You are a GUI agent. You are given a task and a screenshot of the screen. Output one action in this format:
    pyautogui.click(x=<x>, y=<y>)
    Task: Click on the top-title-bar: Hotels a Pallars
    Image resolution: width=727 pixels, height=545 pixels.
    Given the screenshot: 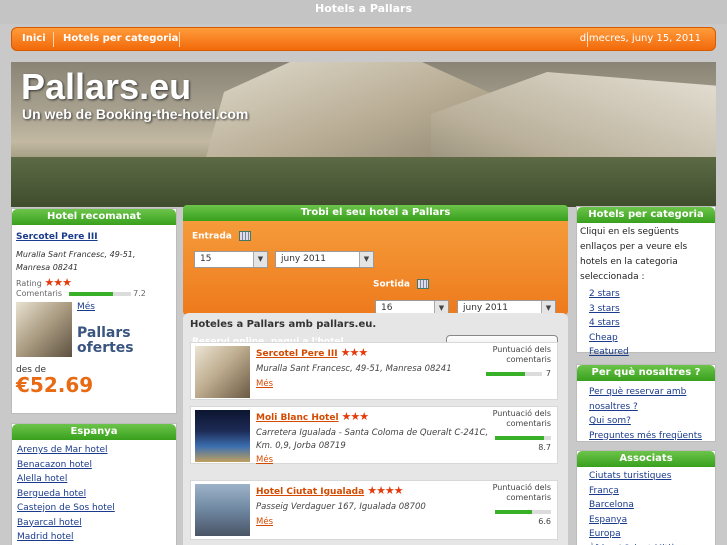 What is the action you would take?
    pyautogui.click(x=363, y=12)
    